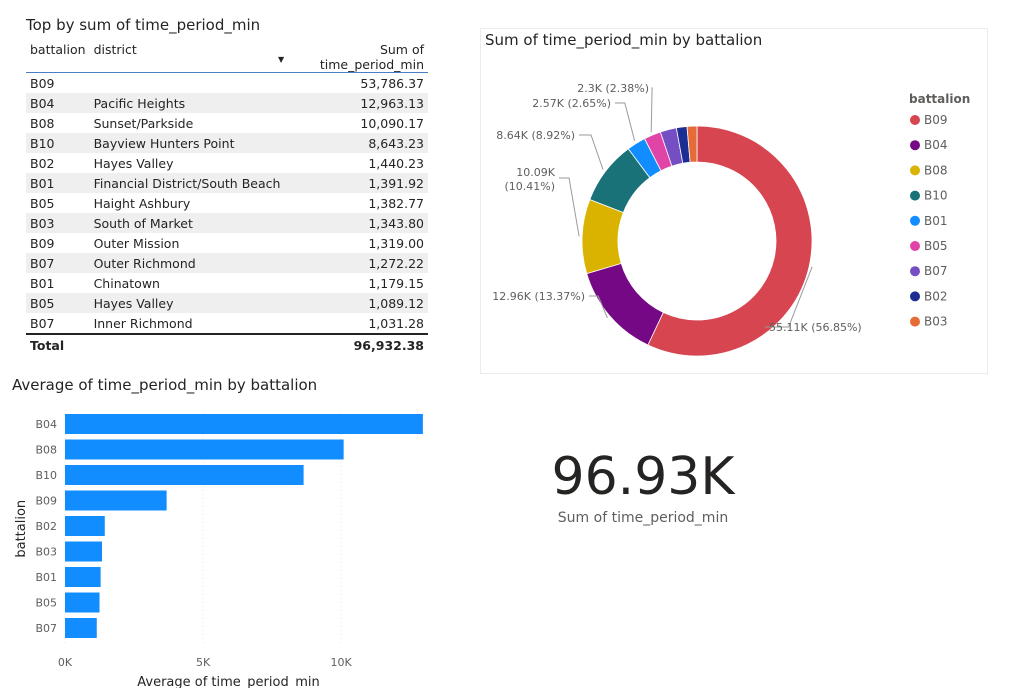  What do you see at coordinates (915, 321) in the screenshot?
I see `legend-marker-b03` at bounding box center [915, 321].